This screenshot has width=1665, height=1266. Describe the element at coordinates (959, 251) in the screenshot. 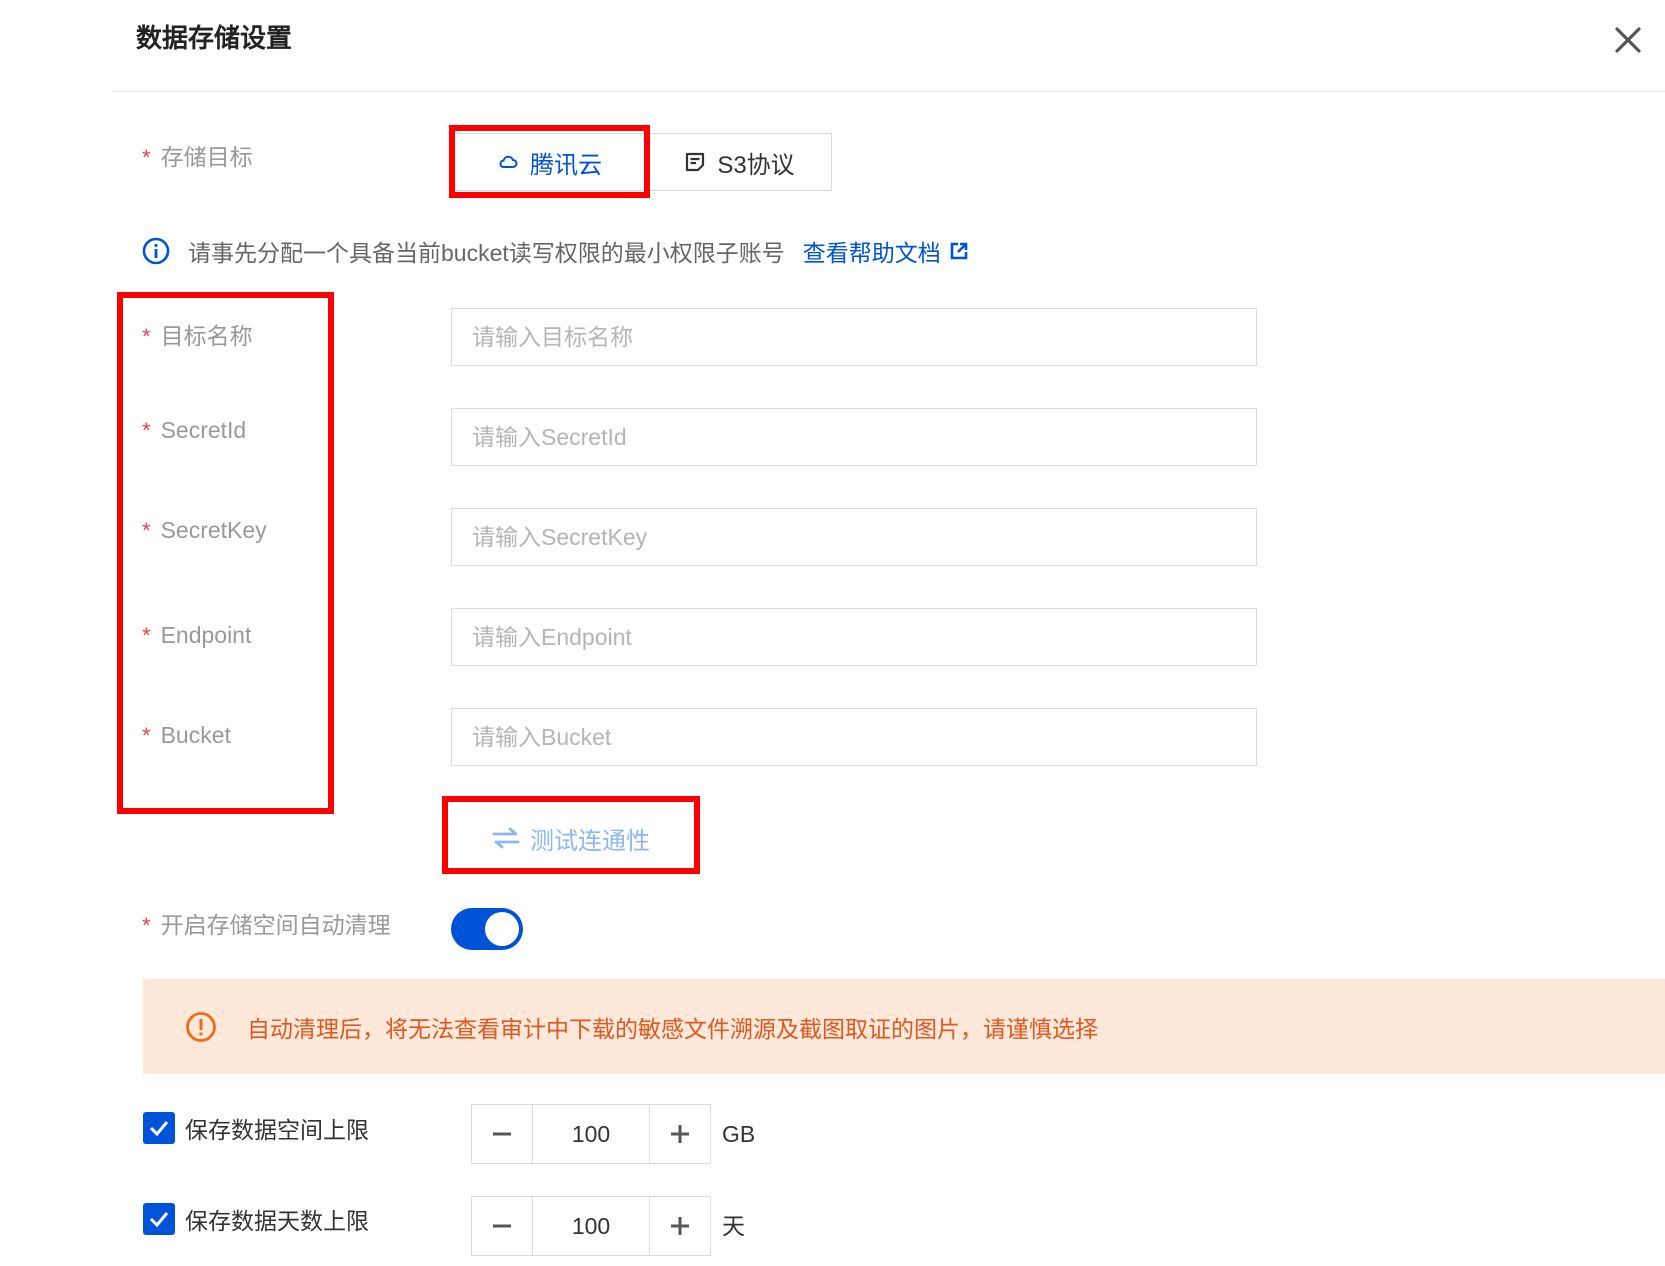

I see `external-link-icon` at that location.